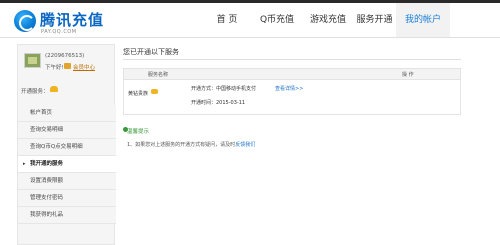 The image size is (500, 245). What do you see at coordinates (218, 103) in the screenshot?
I see `open-date: 开通时间：2015-03-11` at bounding box center [218, 103].